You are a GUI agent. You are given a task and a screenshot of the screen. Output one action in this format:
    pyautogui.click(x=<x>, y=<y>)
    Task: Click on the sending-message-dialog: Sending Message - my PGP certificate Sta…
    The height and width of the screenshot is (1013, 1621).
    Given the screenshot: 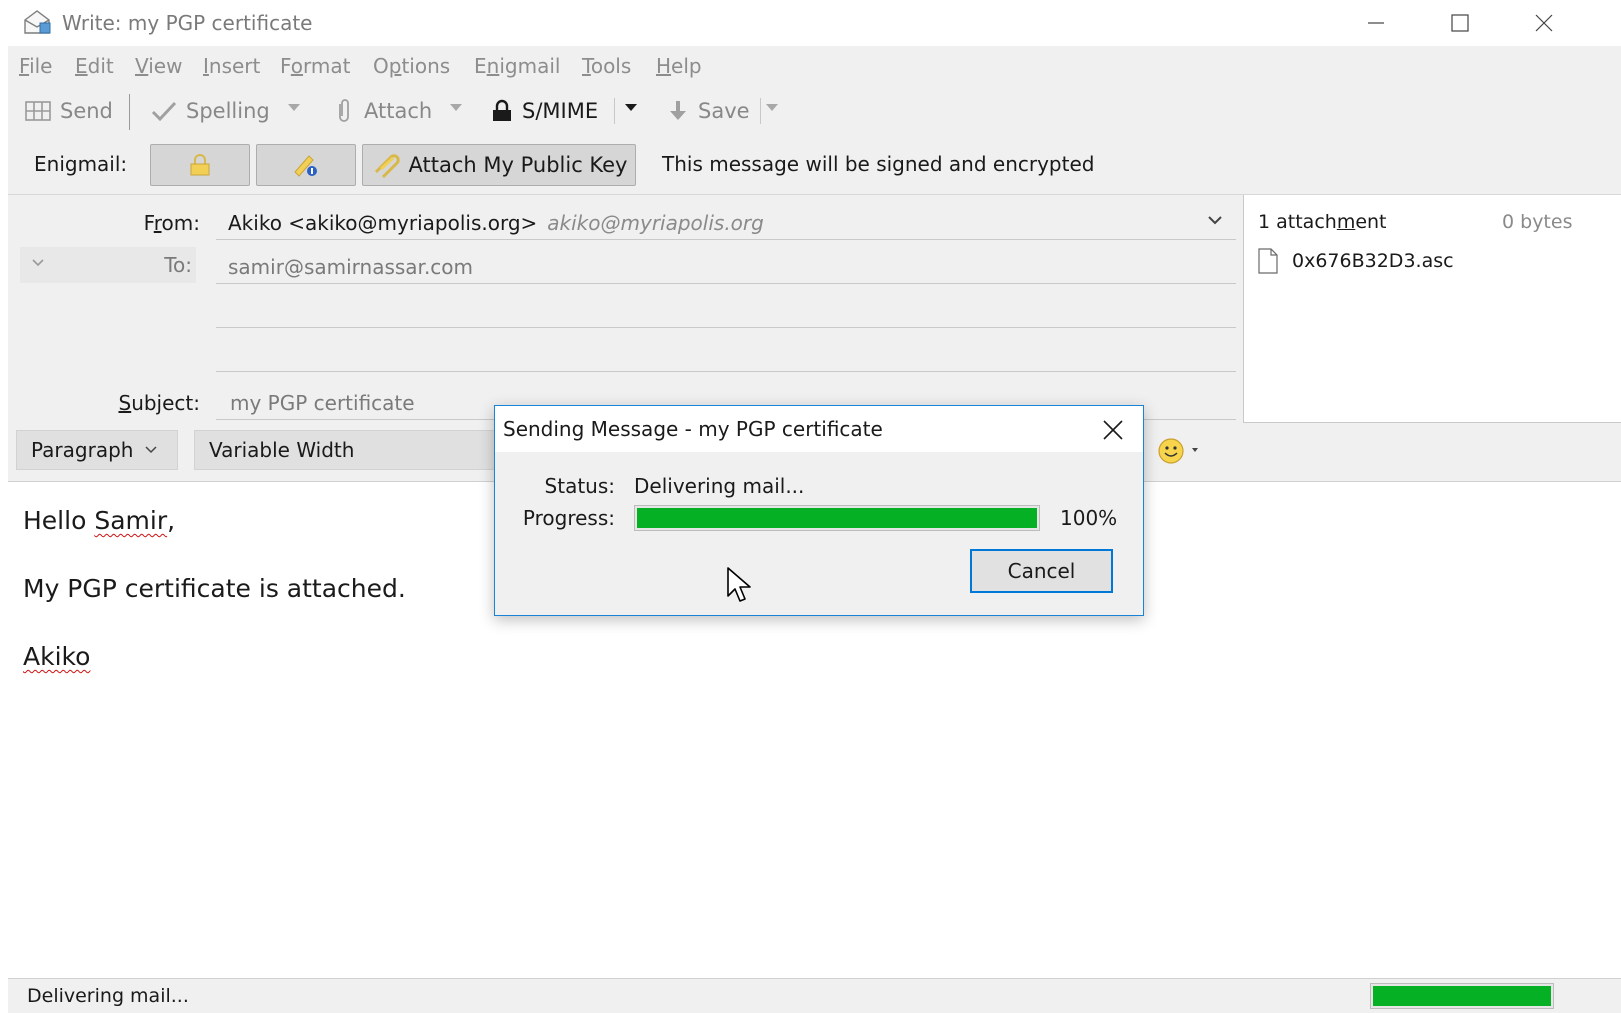 What is the action you would take?
    pyautogui.click(x=819, y=510)
    